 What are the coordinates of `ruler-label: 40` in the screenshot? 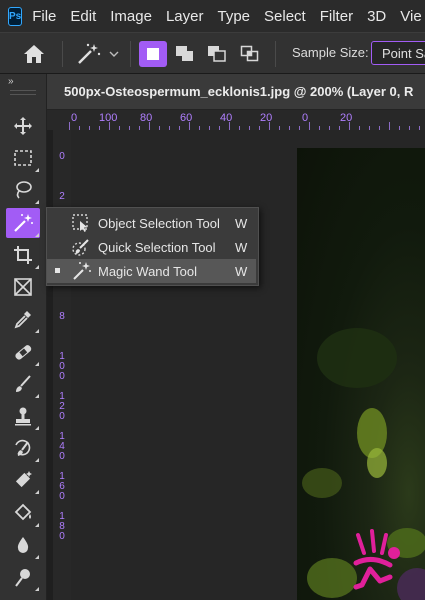 It's located at (226, 118).